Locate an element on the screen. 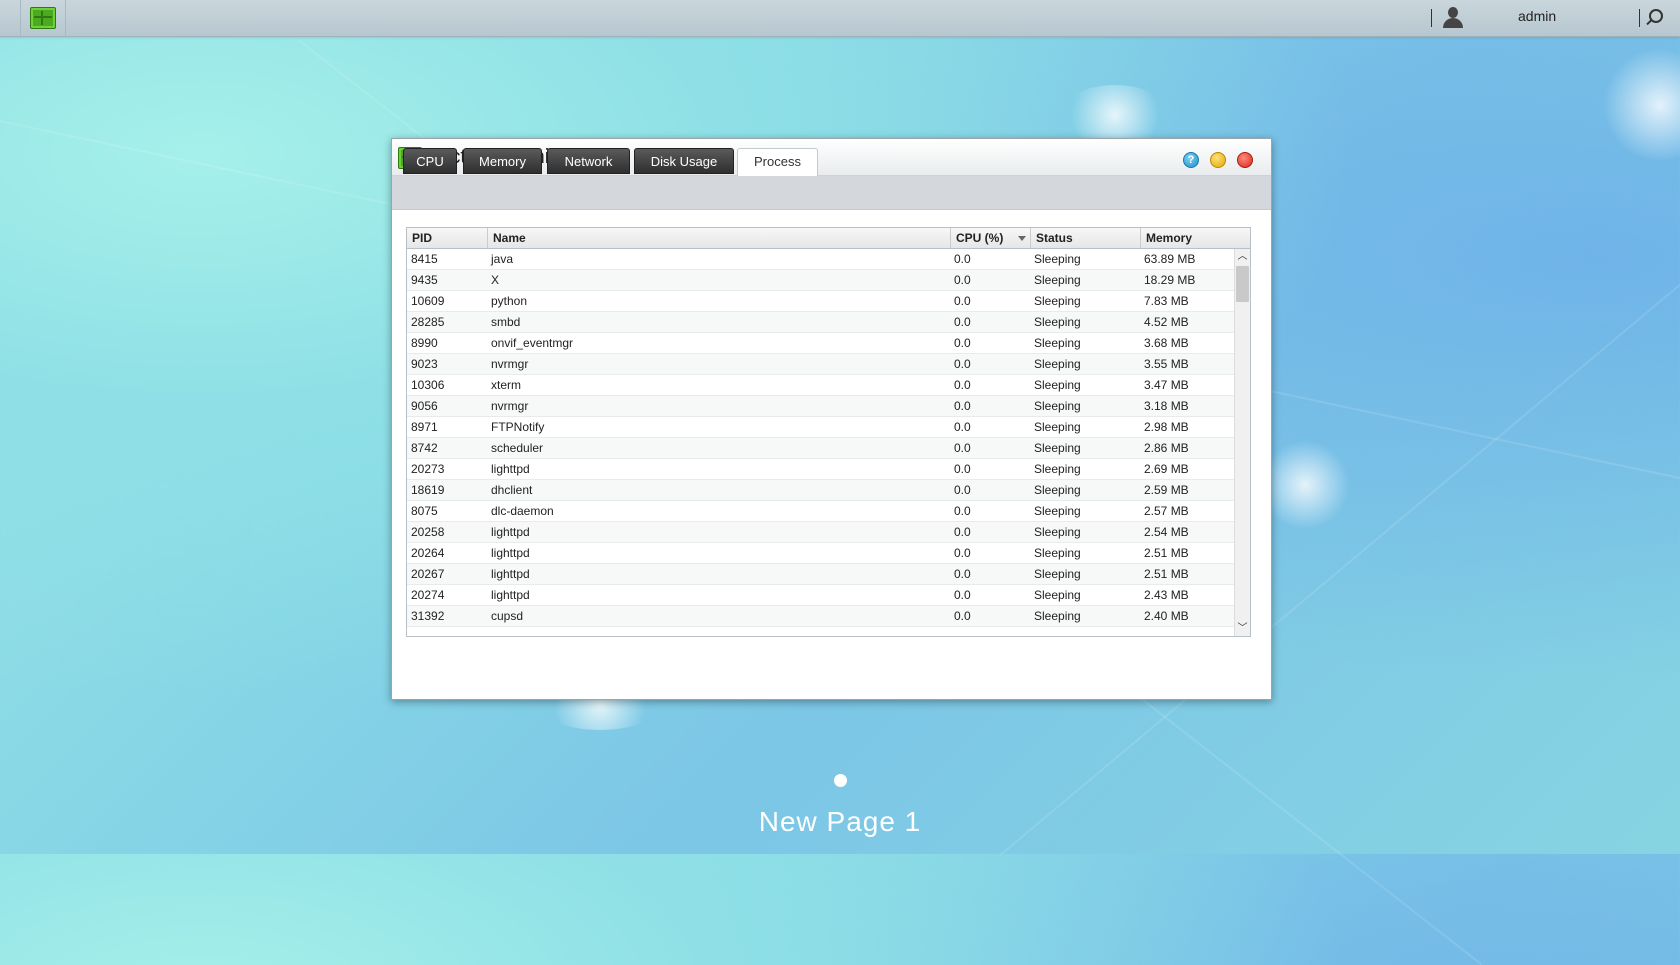  table-row: 31392 cupsd 0.0 Sleeping 2.40 MB is located at coordinates (820, 616).